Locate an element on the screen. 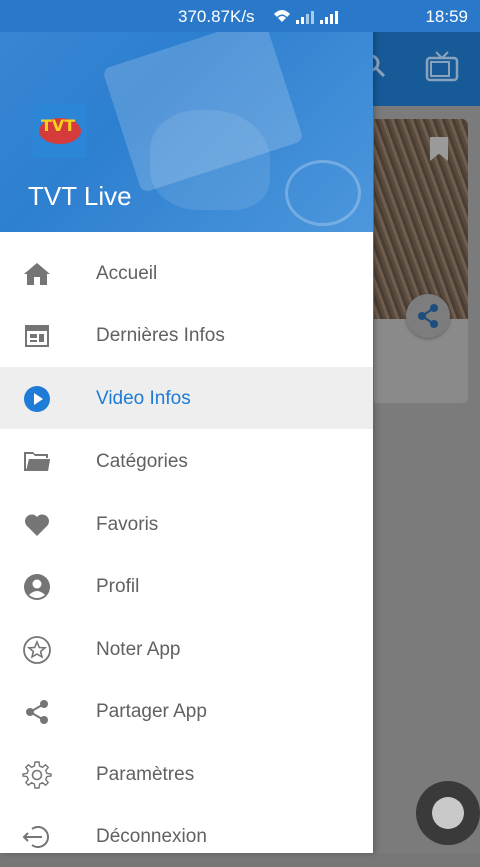 Image resolution: width=480 pixels, height=867 pixels. menu-item-categories: Catégories is located at coordinates (186, 461).